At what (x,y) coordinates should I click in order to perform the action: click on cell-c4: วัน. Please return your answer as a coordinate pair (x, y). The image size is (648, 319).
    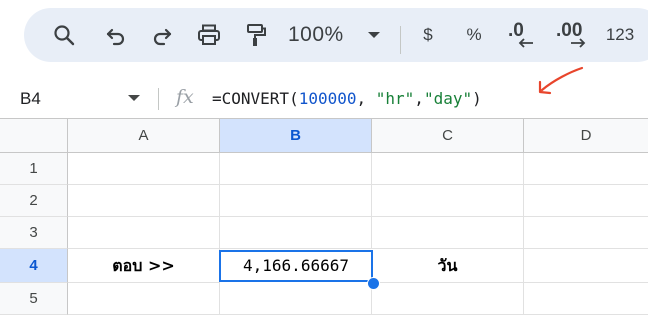
    Looking at the image, I should click on (448, 266).